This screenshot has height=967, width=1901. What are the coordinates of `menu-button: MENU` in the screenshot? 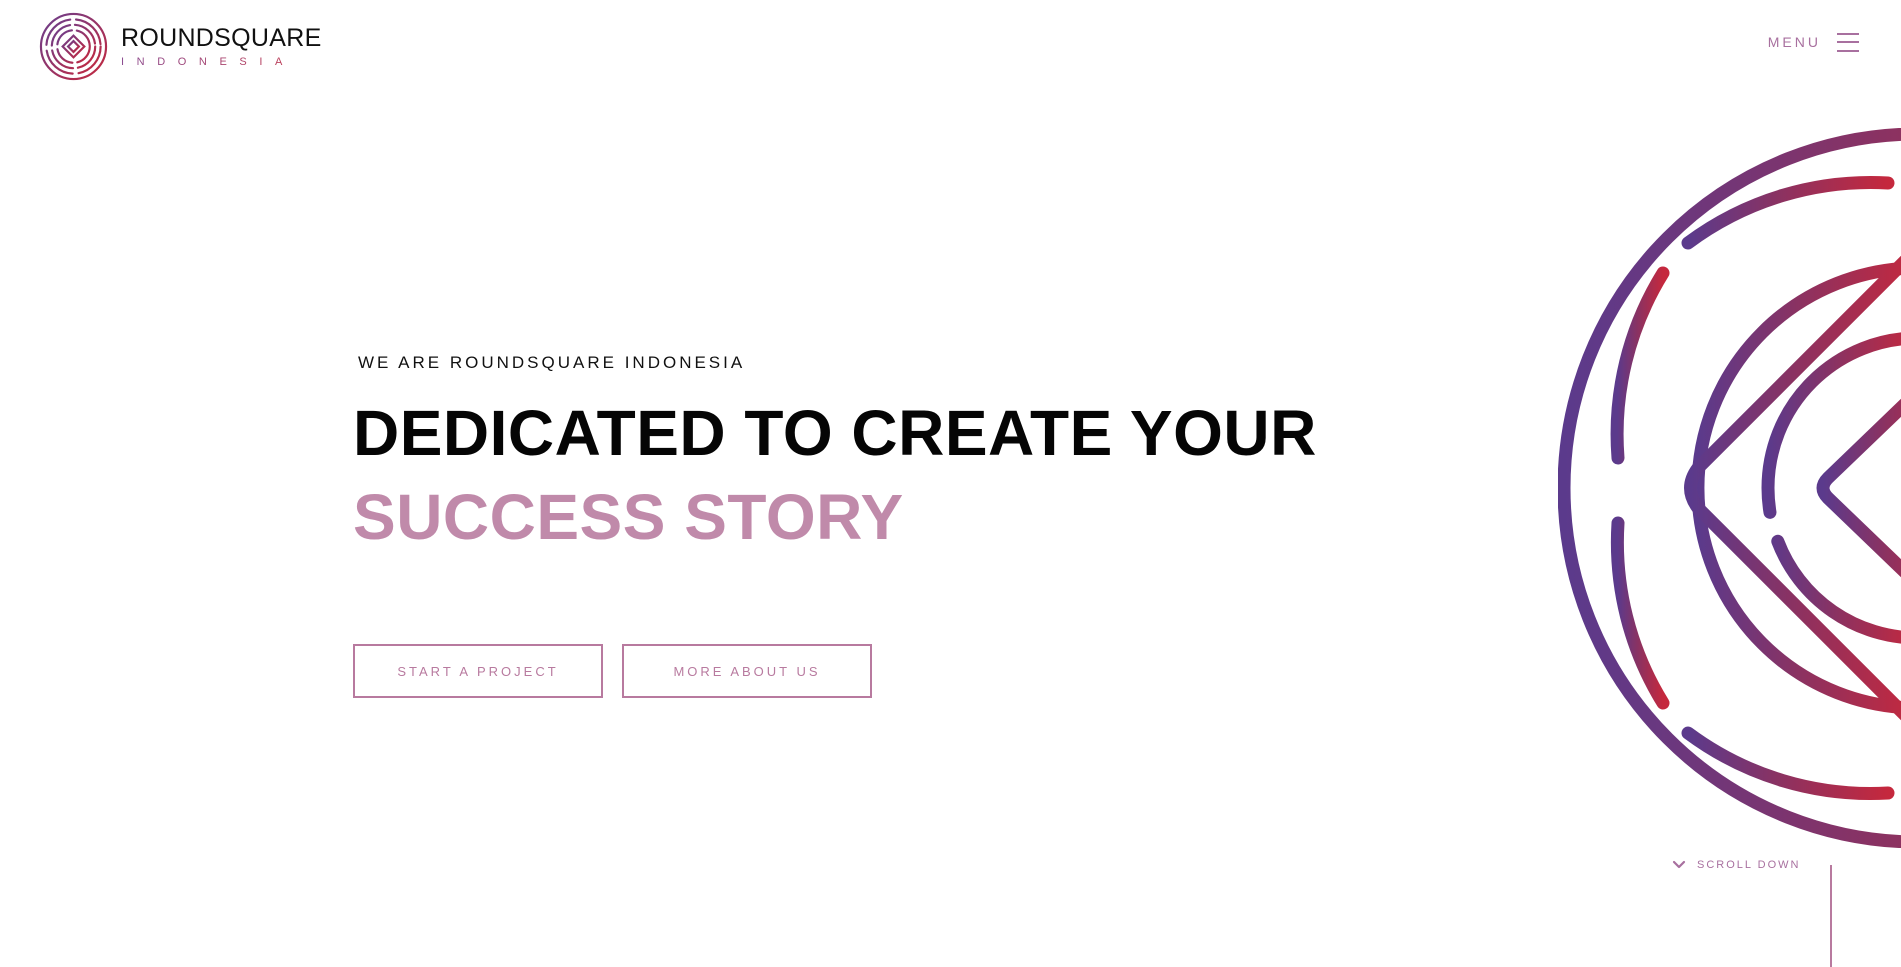 It's located at (1813, 42).